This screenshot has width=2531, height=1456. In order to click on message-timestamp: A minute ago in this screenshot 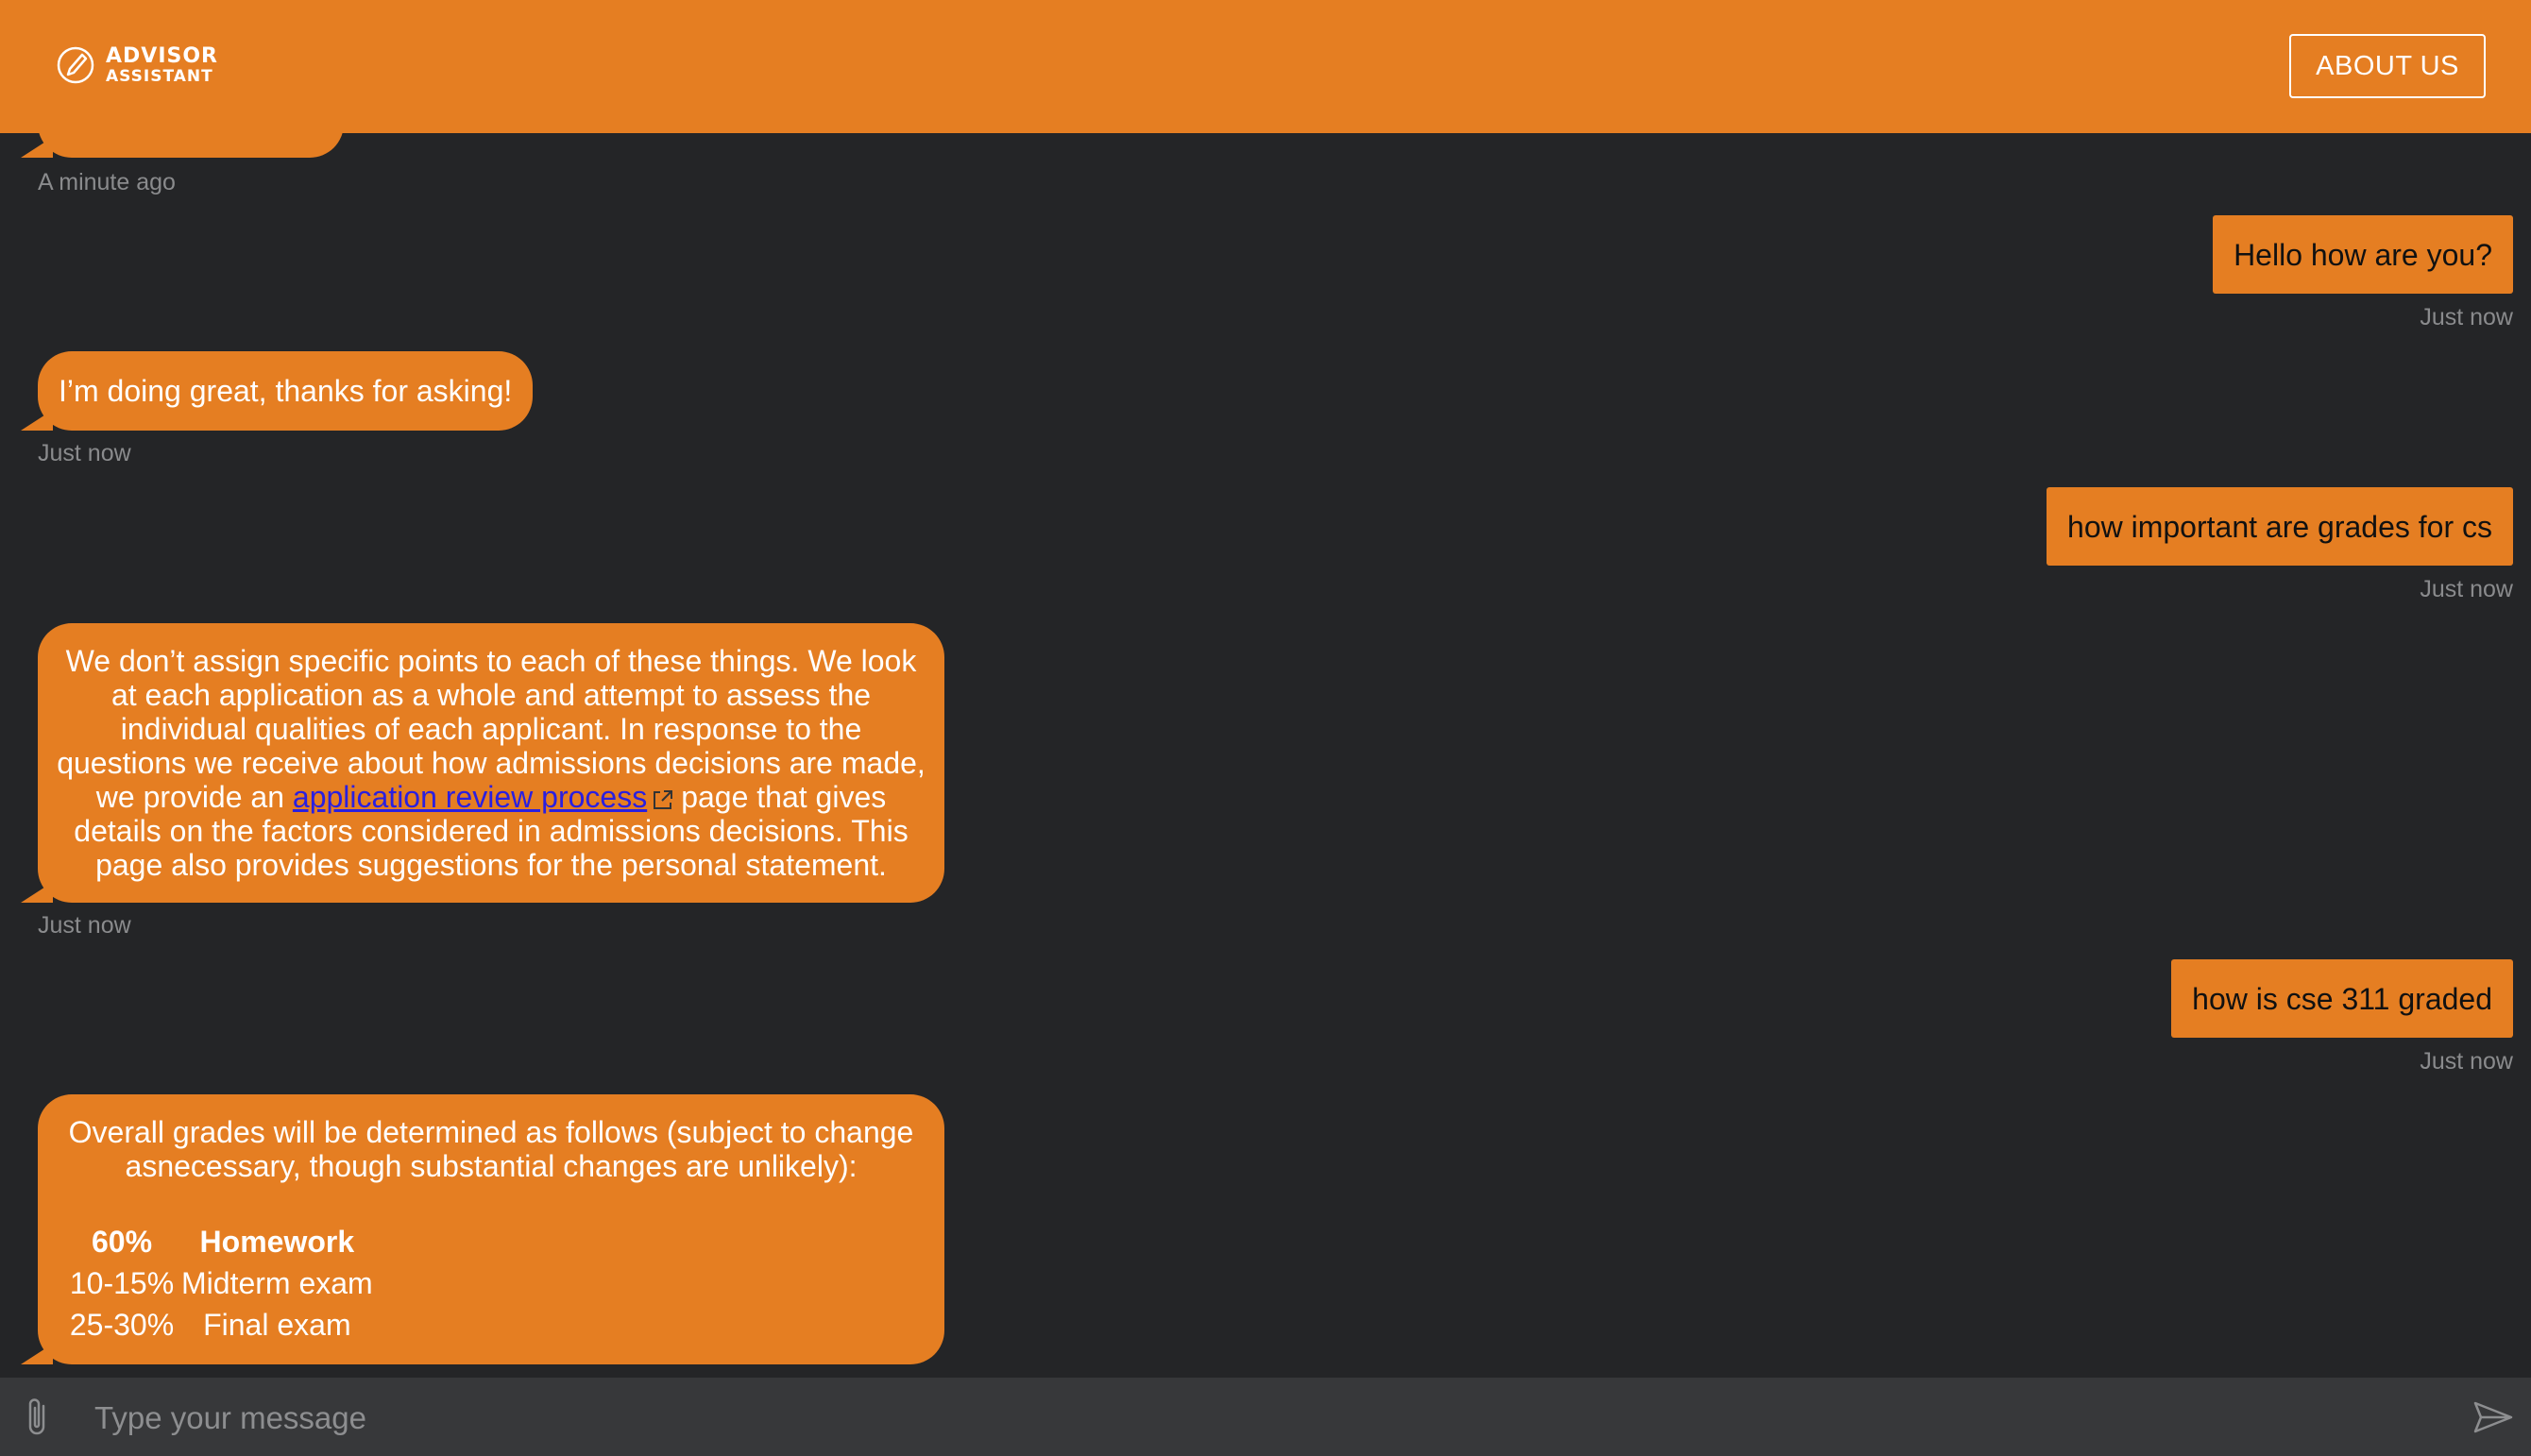, I will do `click(107, 182)`.